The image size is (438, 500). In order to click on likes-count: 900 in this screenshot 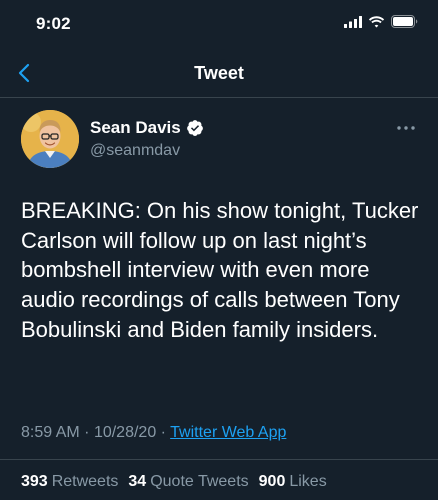, I will do `click(272, 481)`.